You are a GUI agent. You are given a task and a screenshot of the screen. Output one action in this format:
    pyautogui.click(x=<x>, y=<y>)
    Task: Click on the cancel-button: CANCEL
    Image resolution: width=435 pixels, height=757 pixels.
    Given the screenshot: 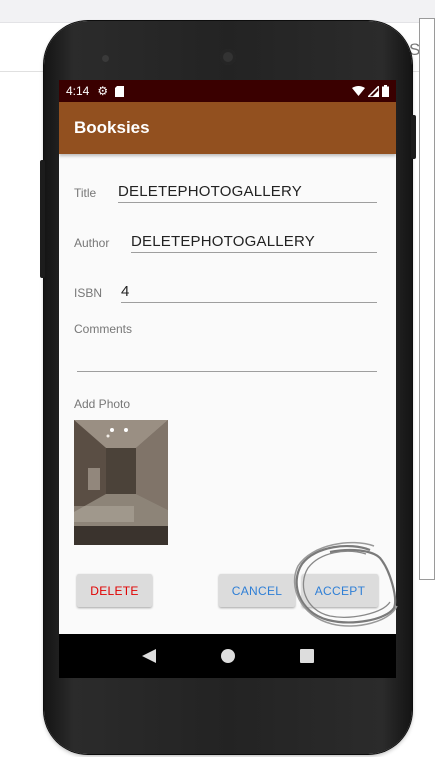 What is the action you would take?
    pyautogui.click(x=257, y=590)
    